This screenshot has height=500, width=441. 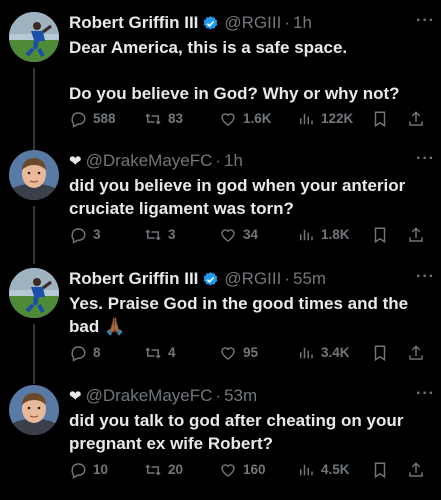 What do you see at coordinates (176, 469) in the screenshot?
I see `retweet-count: 20` at bounding box center [176, 469].